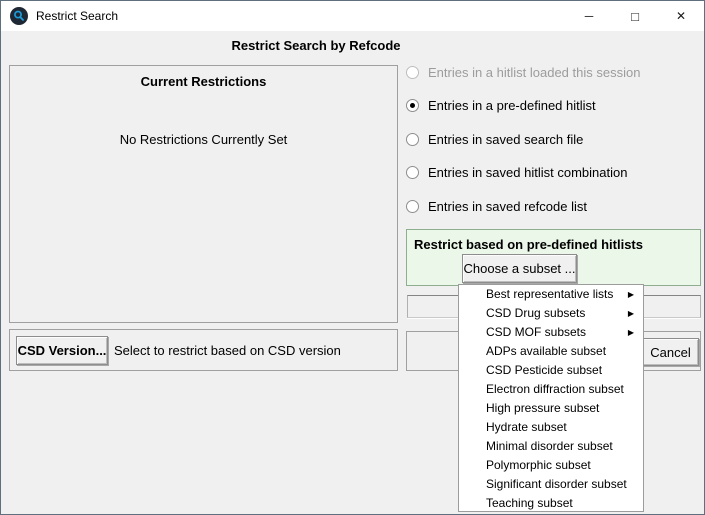 The height and width of the screenshot is (515, 705). I want to click on titlebar: Restrict Search ─ □ ✕, so click(352, 16).